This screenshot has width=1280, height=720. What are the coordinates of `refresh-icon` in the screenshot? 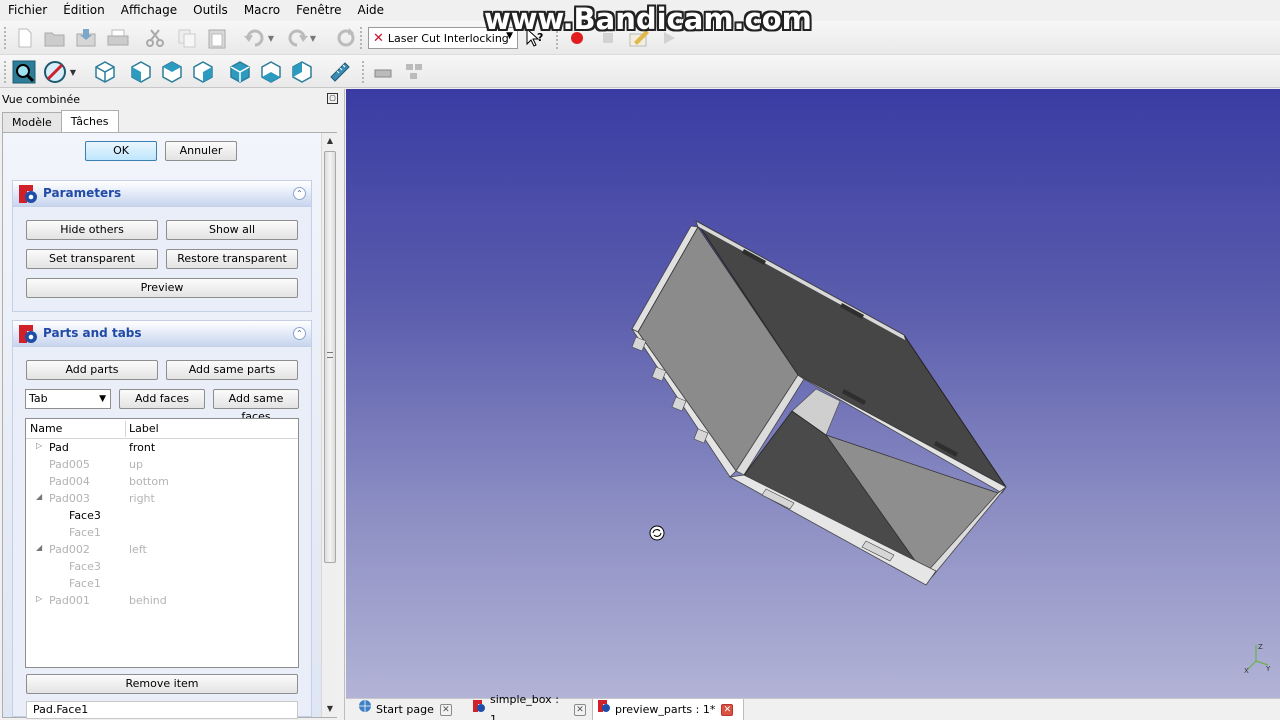 It's located at (346, 38).